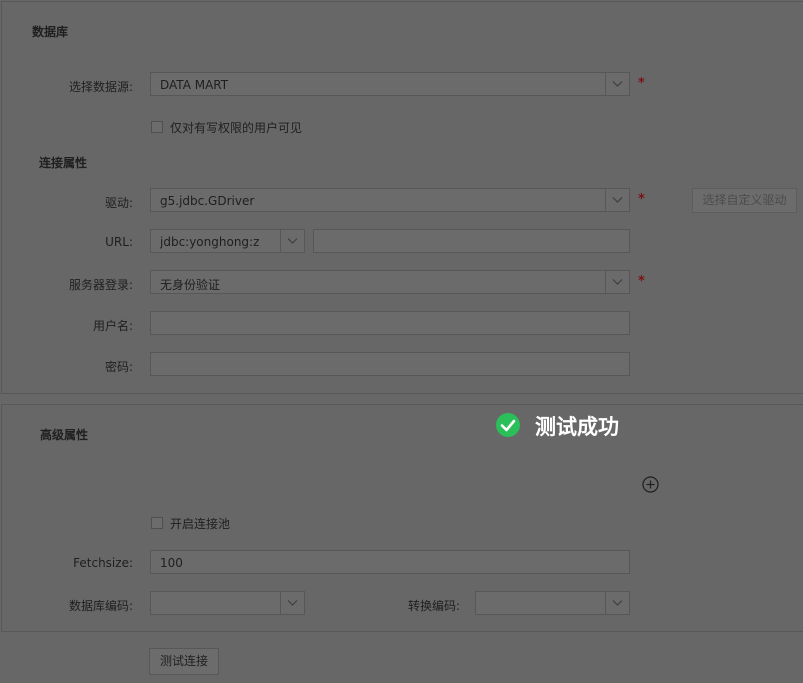 The height and width of the screenshot is (683, 803). I want to click on check-circle-icon, so click(508, 425).